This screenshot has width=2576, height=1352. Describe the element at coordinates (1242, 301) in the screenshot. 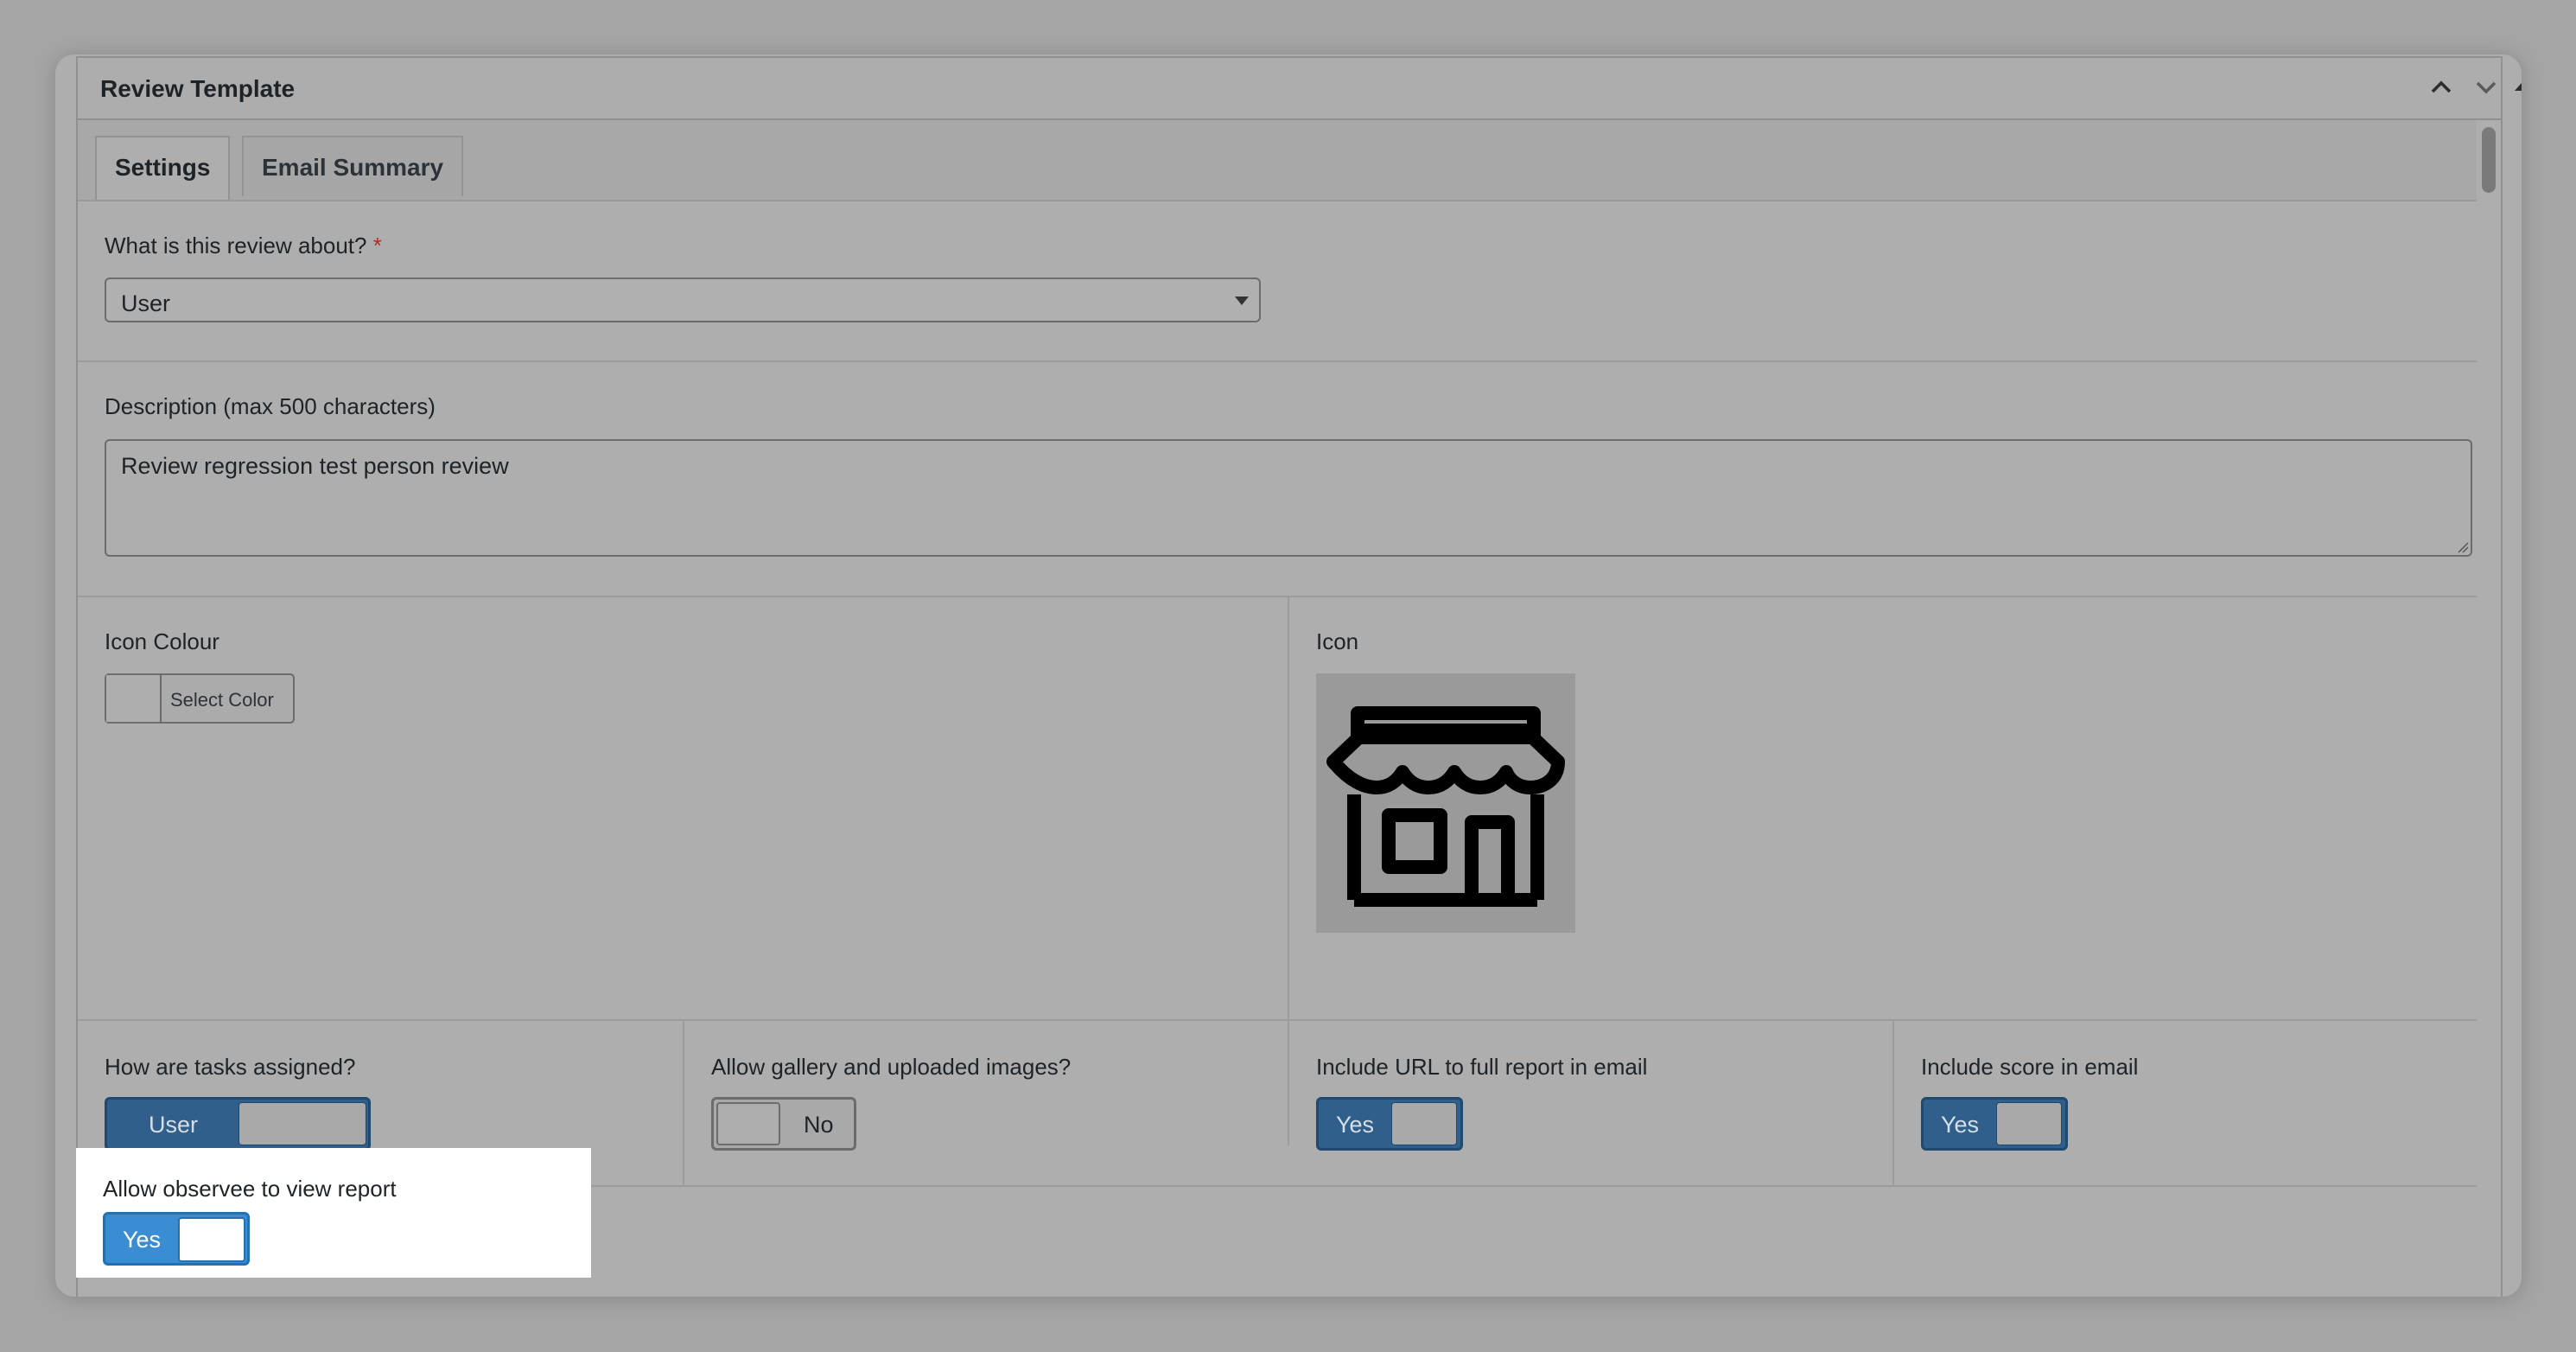

I see `dropdown-arrow-icon` at that location.